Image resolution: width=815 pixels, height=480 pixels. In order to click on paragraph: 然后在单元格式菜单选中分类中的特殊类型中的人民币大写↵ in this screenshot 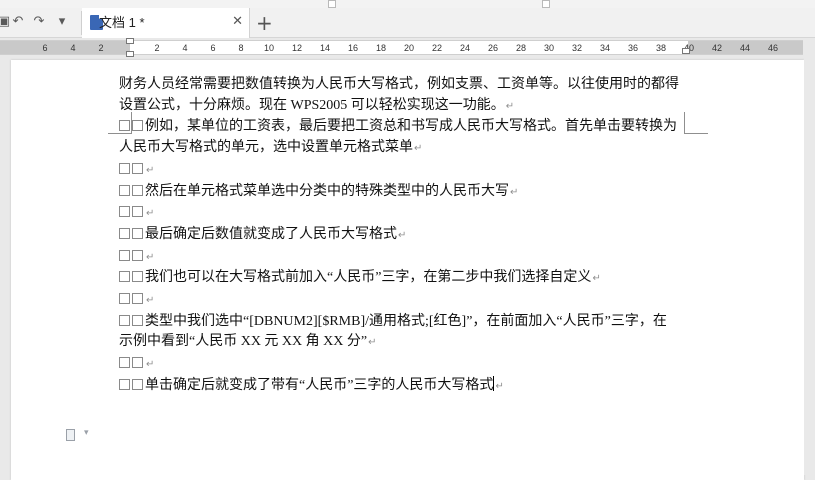, I will do `click(399, 193)`.